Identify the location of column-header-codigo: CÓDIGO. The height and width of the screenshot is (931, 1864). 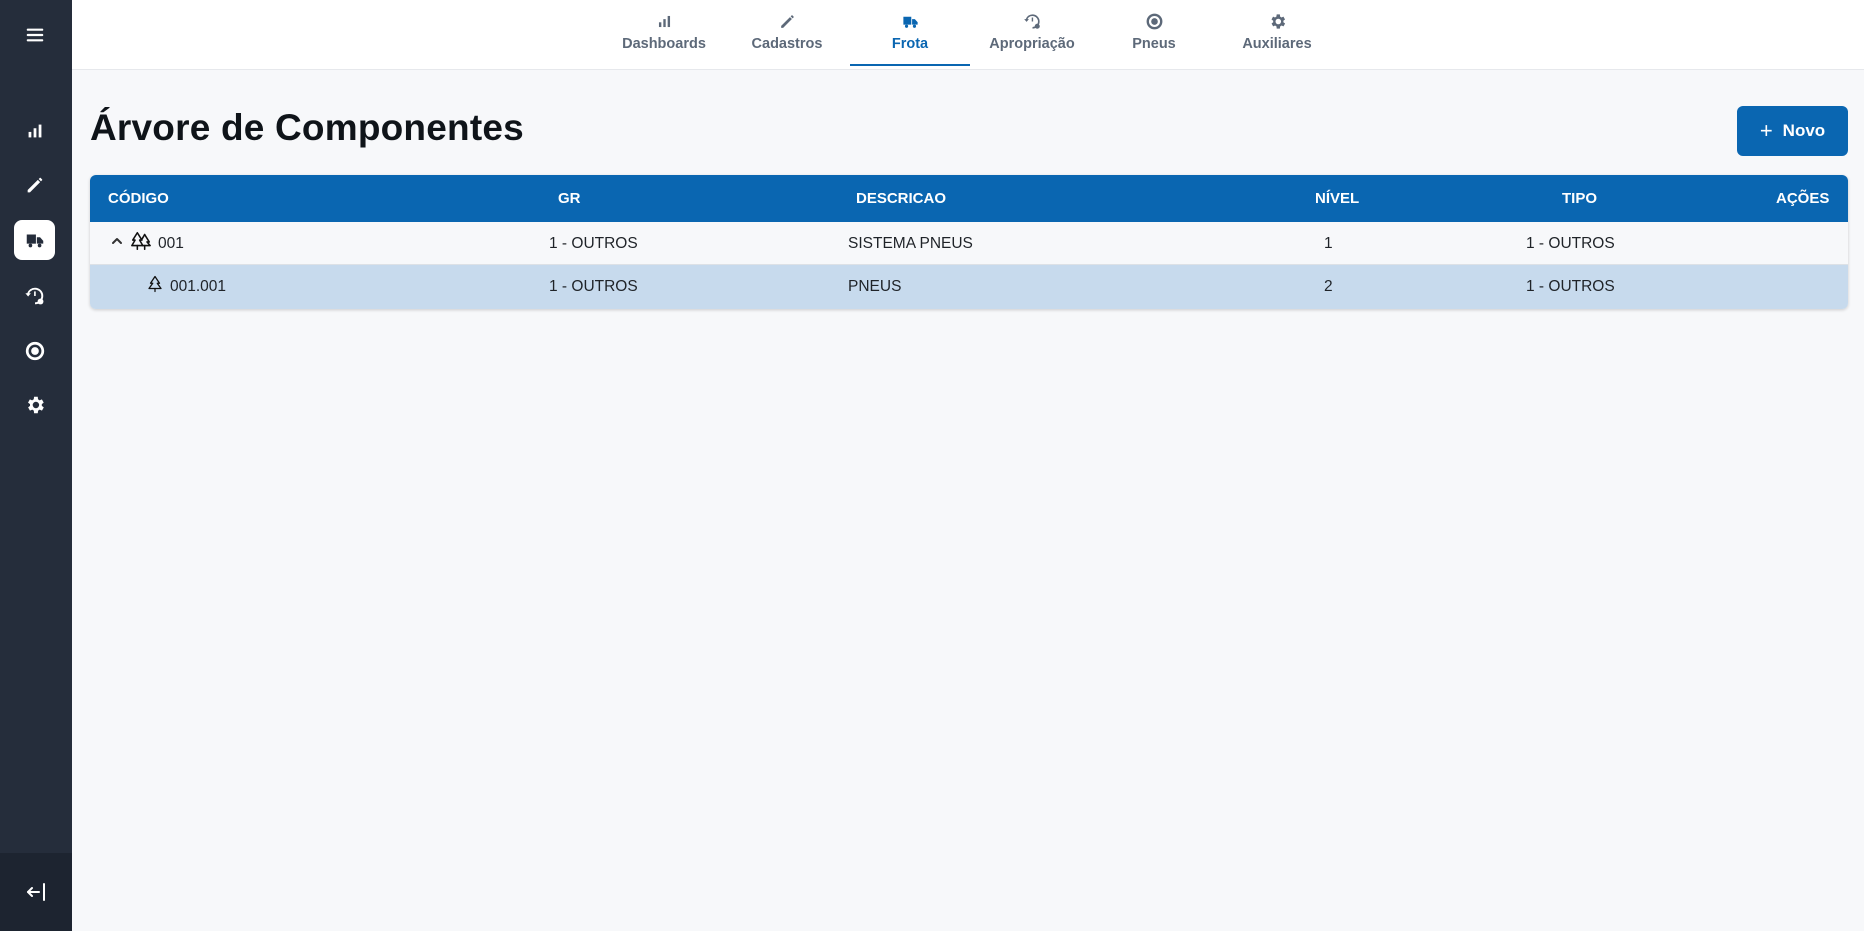
(138, 198).